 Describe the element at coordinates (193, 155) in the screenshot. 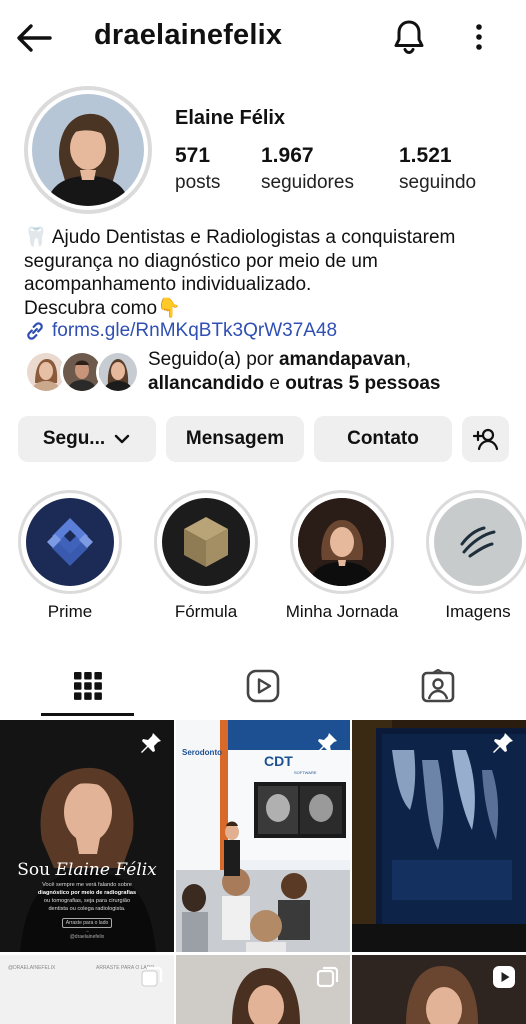

I see `stat-value: 571` at that location.